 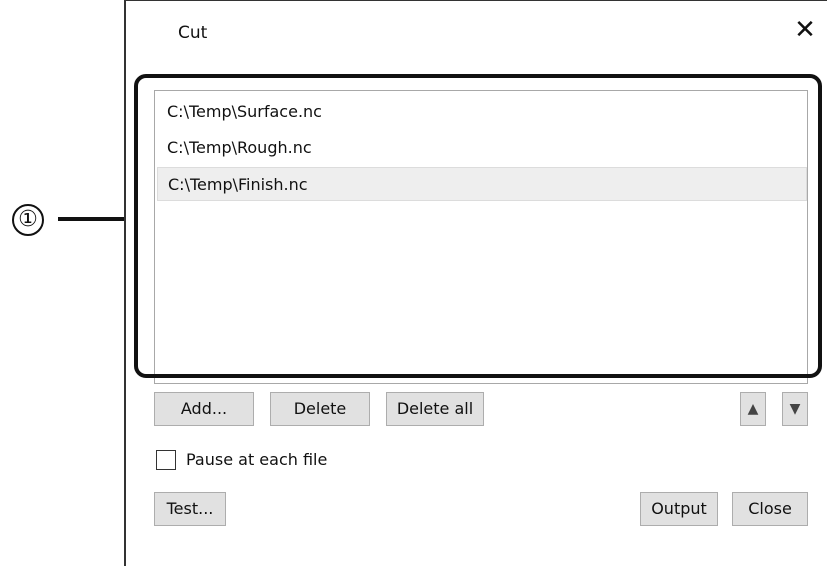 I want to click on delete-all-button: Delete all, so click(x=435, y=409).